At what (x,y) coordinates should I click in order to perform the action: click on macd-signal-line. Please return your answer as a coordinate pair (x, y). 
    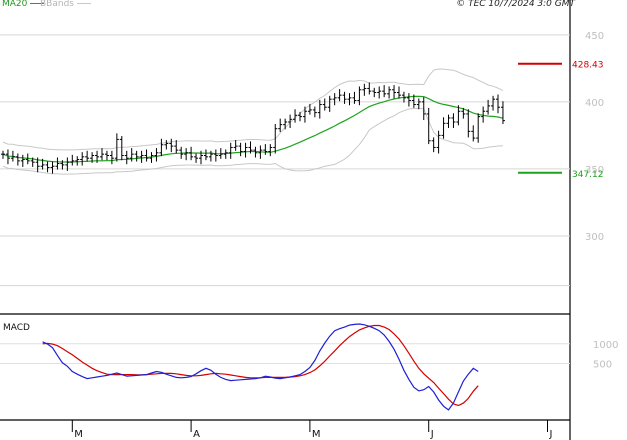
    Looking at the image, I should click on (260, 365).